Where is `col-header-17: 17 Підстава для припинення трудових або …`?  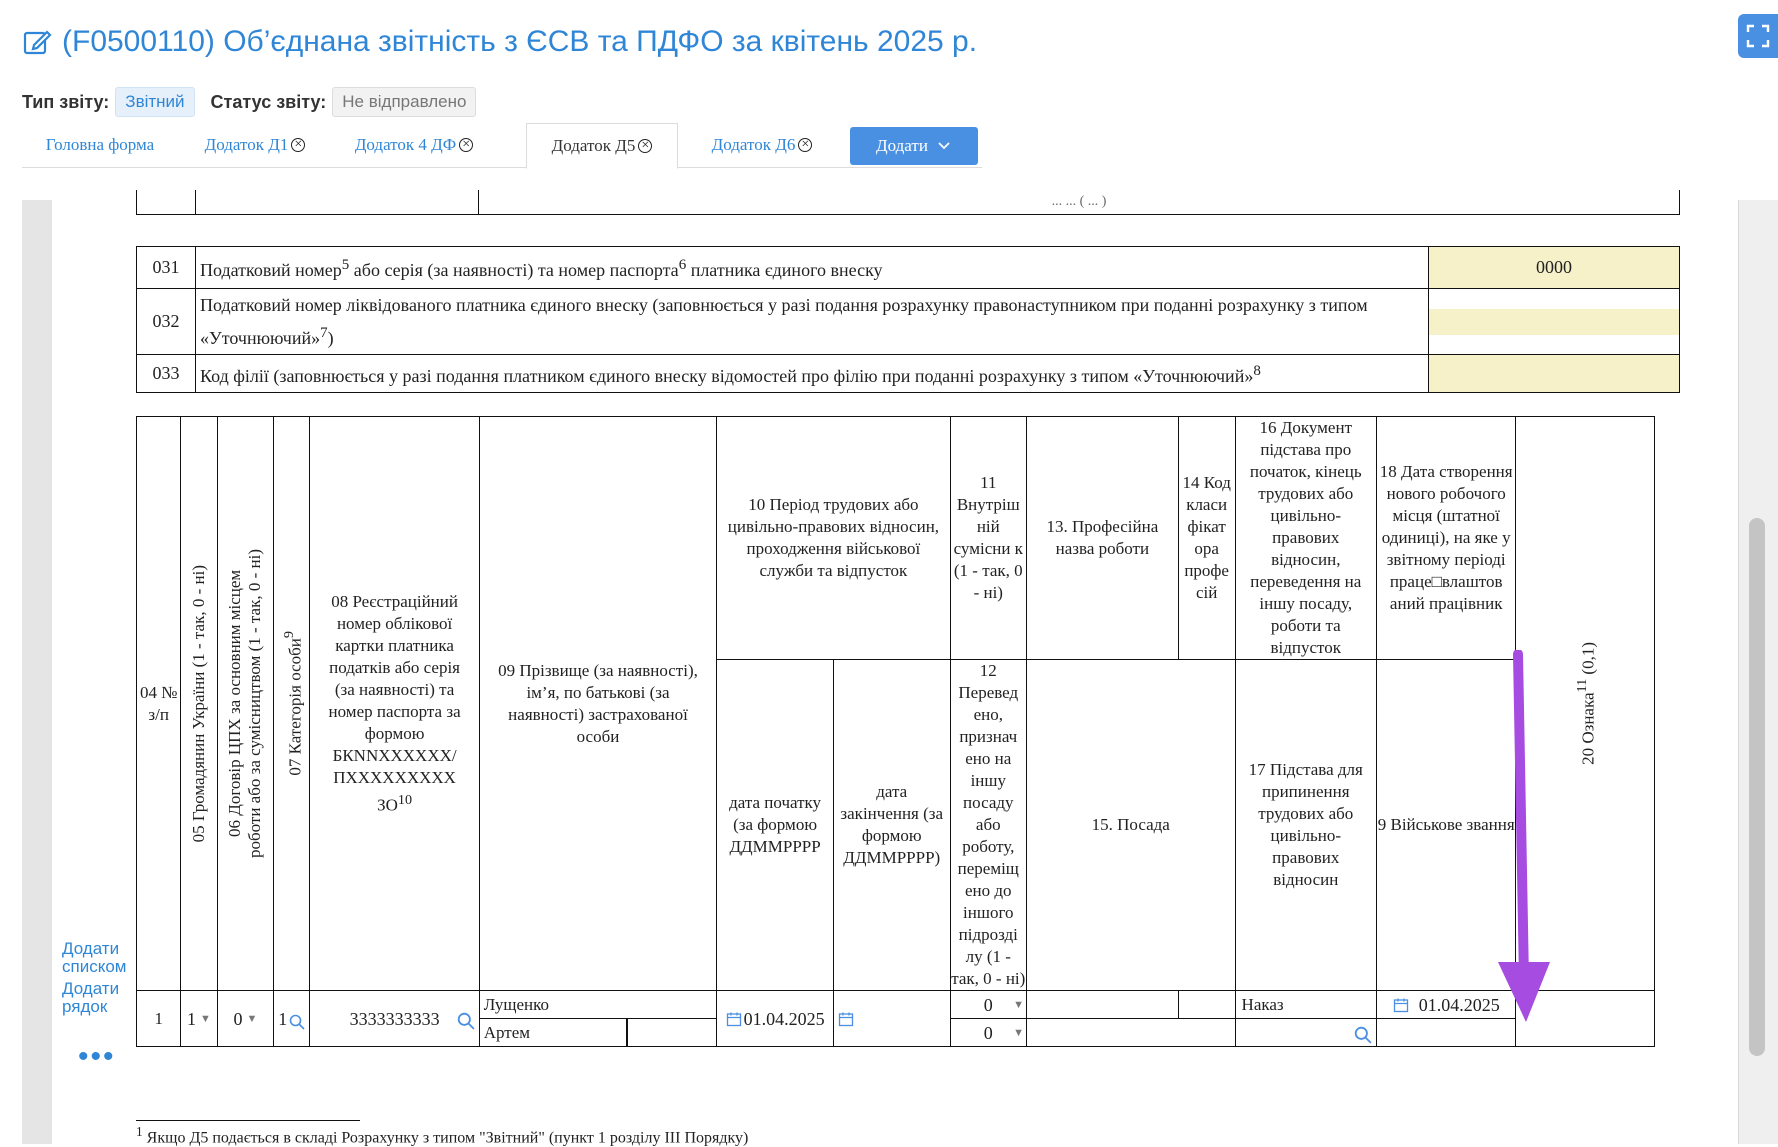
col-header-17: 17 Підстава для припинення трудових або … is located at coordinates (1306, 825).